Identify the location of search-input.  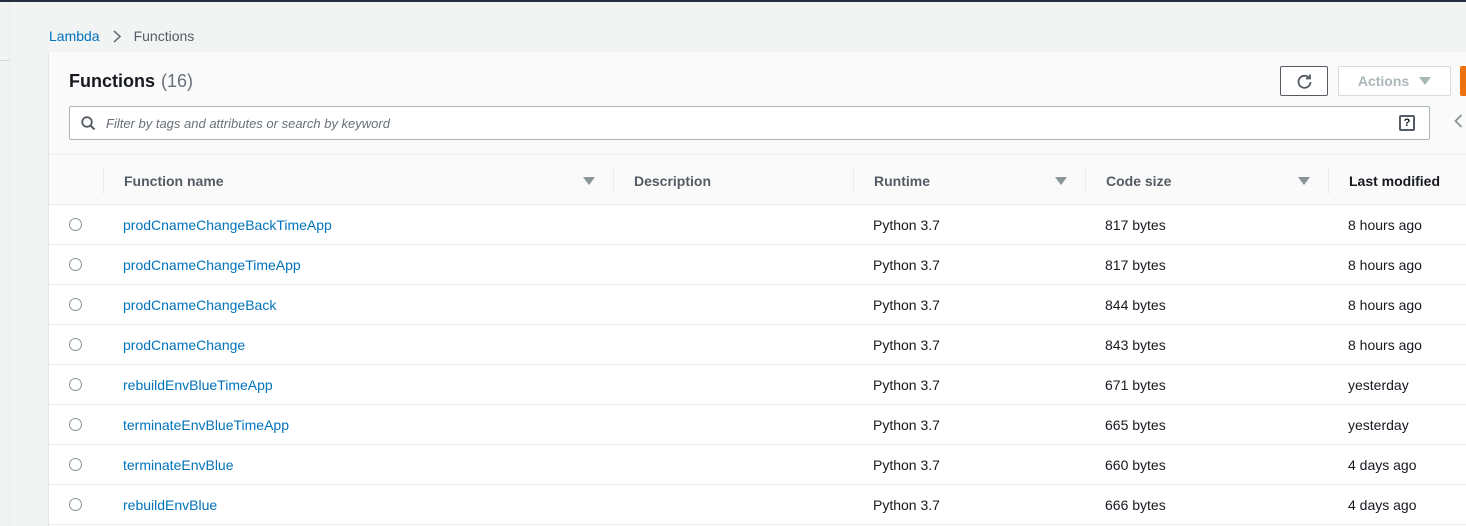
(746, 123).